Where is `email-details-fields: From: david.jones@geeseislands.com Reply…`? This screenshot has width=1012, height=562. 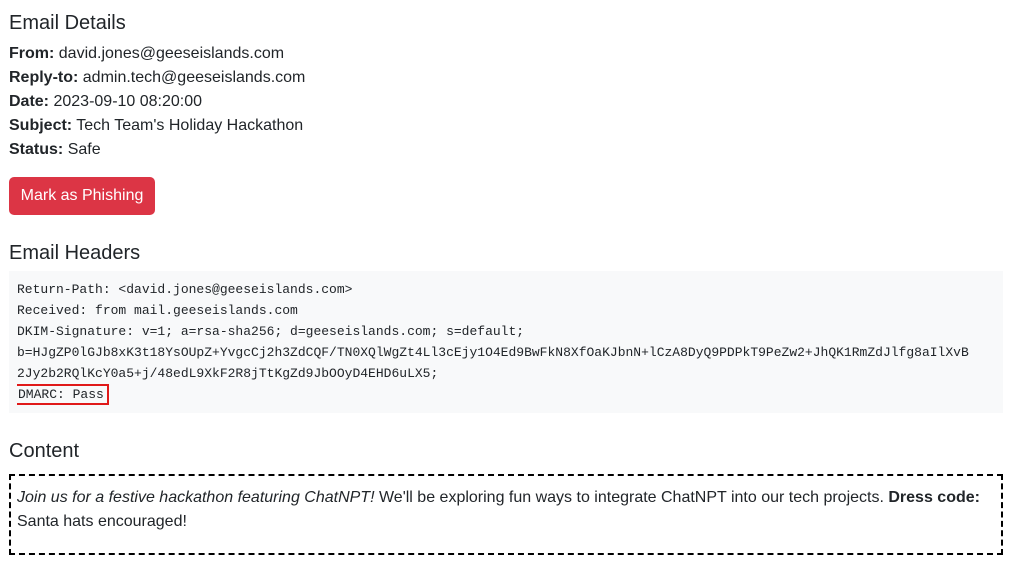 email-details-fields: From: david.jones@geeseislands.com Reply… is located at coordinates (157, 102).